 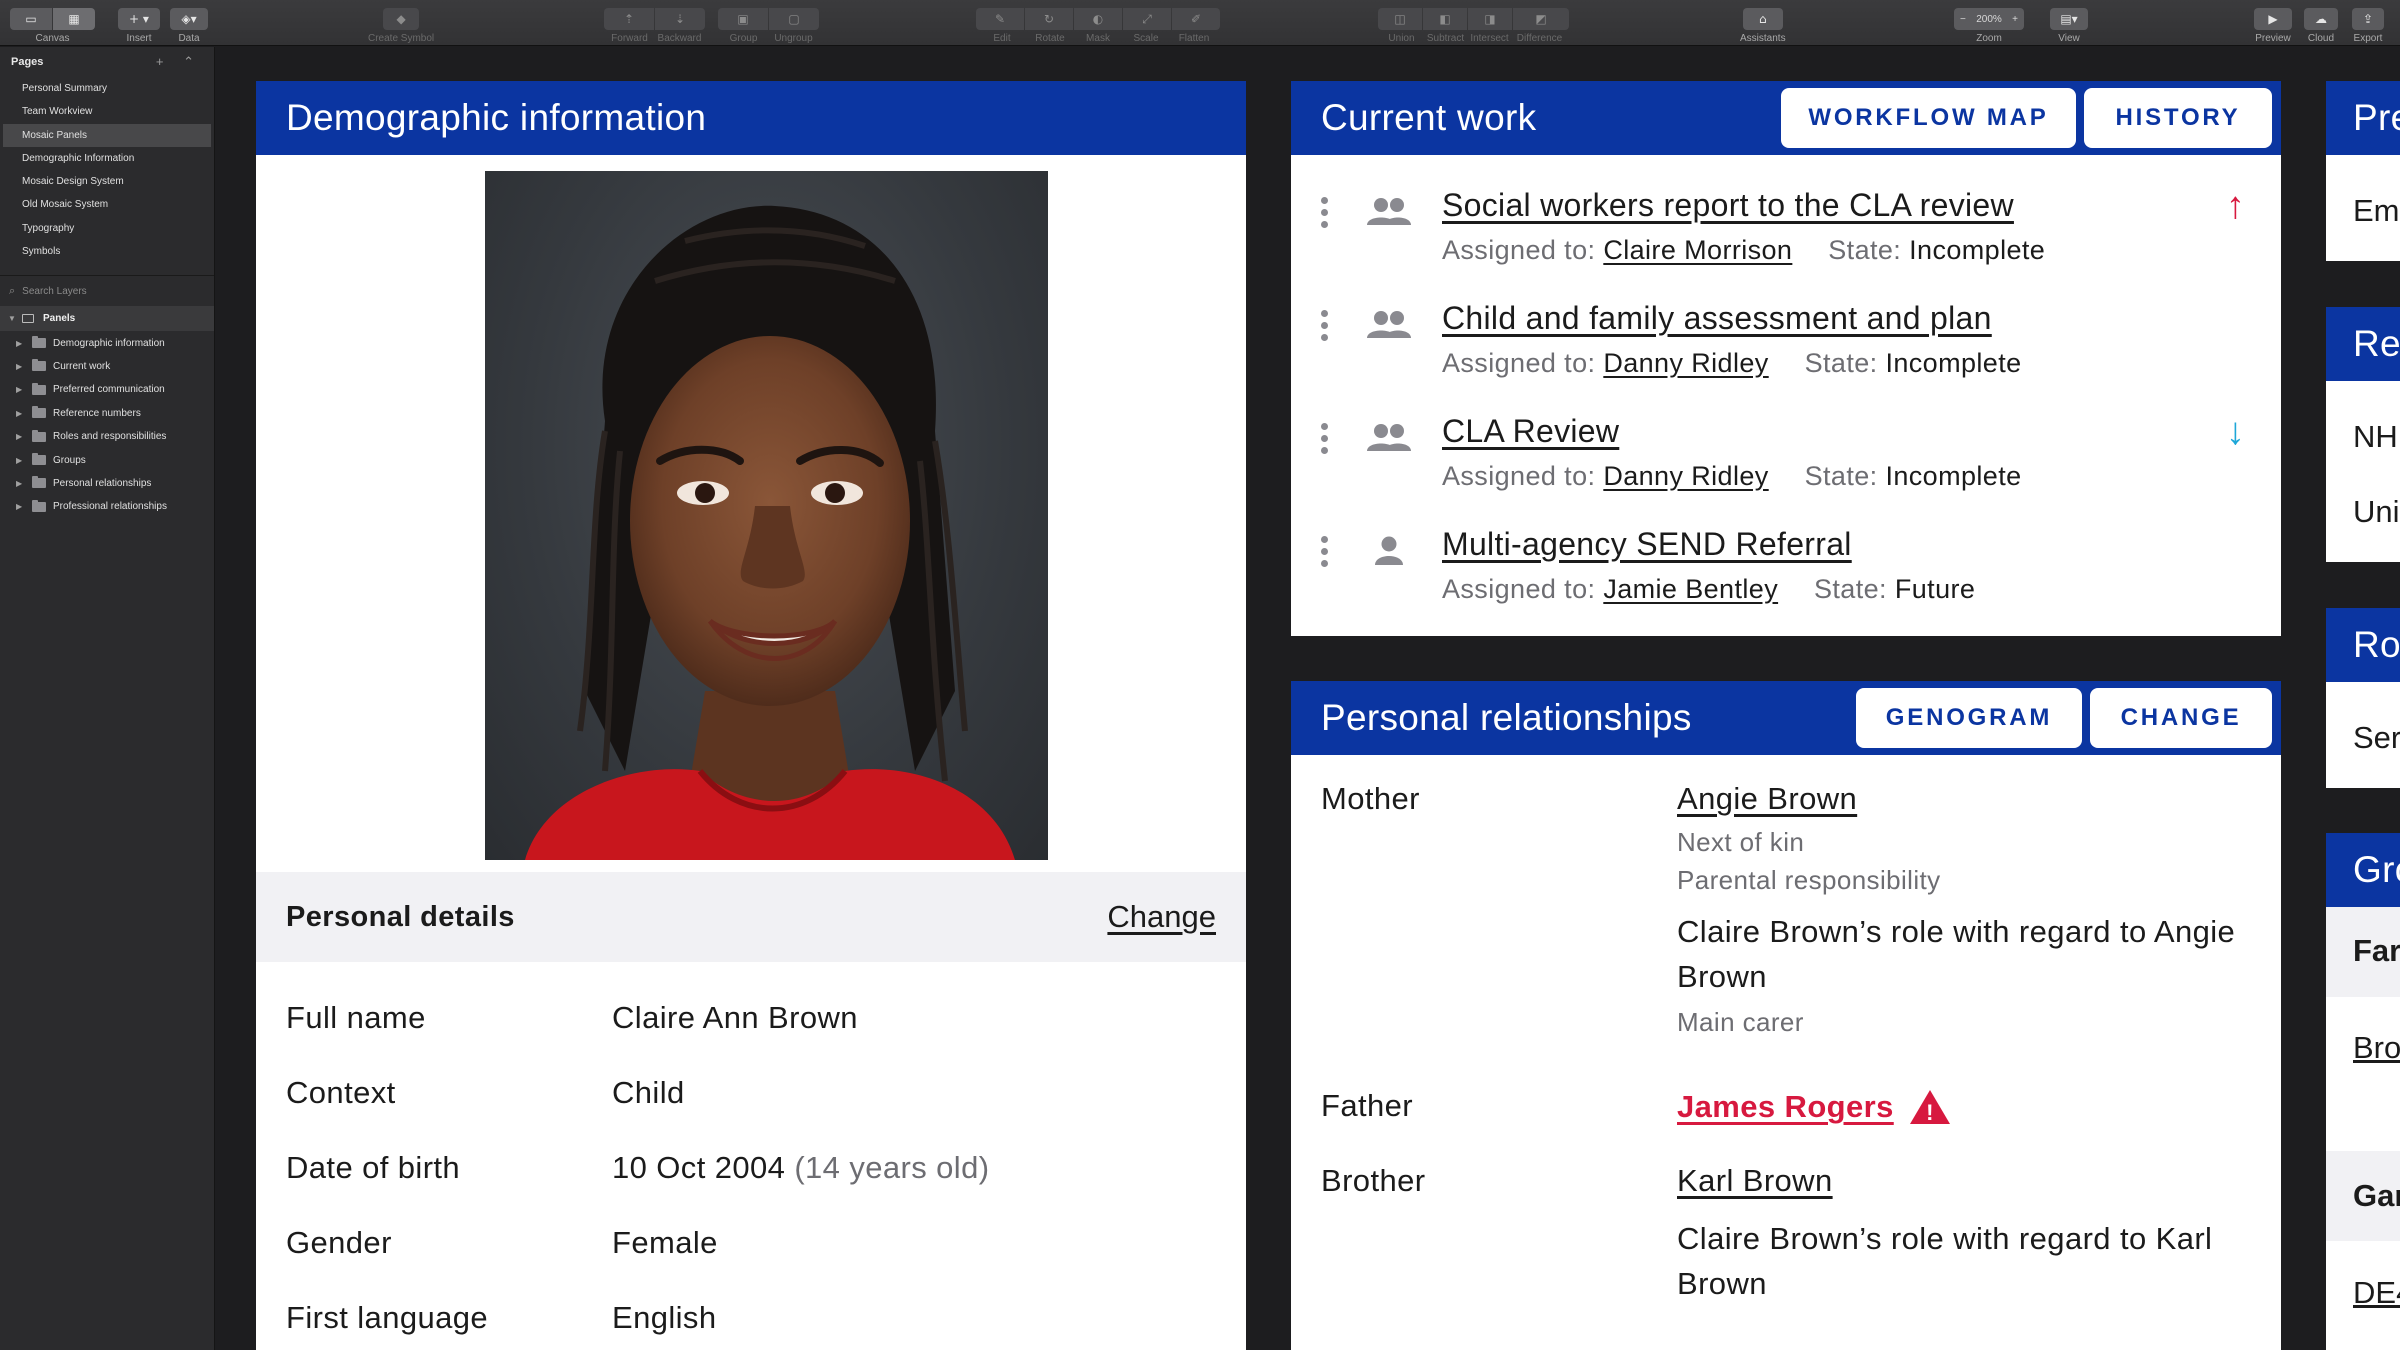 What do you see at coordinates (1370, 798) in the screenshot?
I see `relation-label: Mother` at bounding box center [1370, 798].